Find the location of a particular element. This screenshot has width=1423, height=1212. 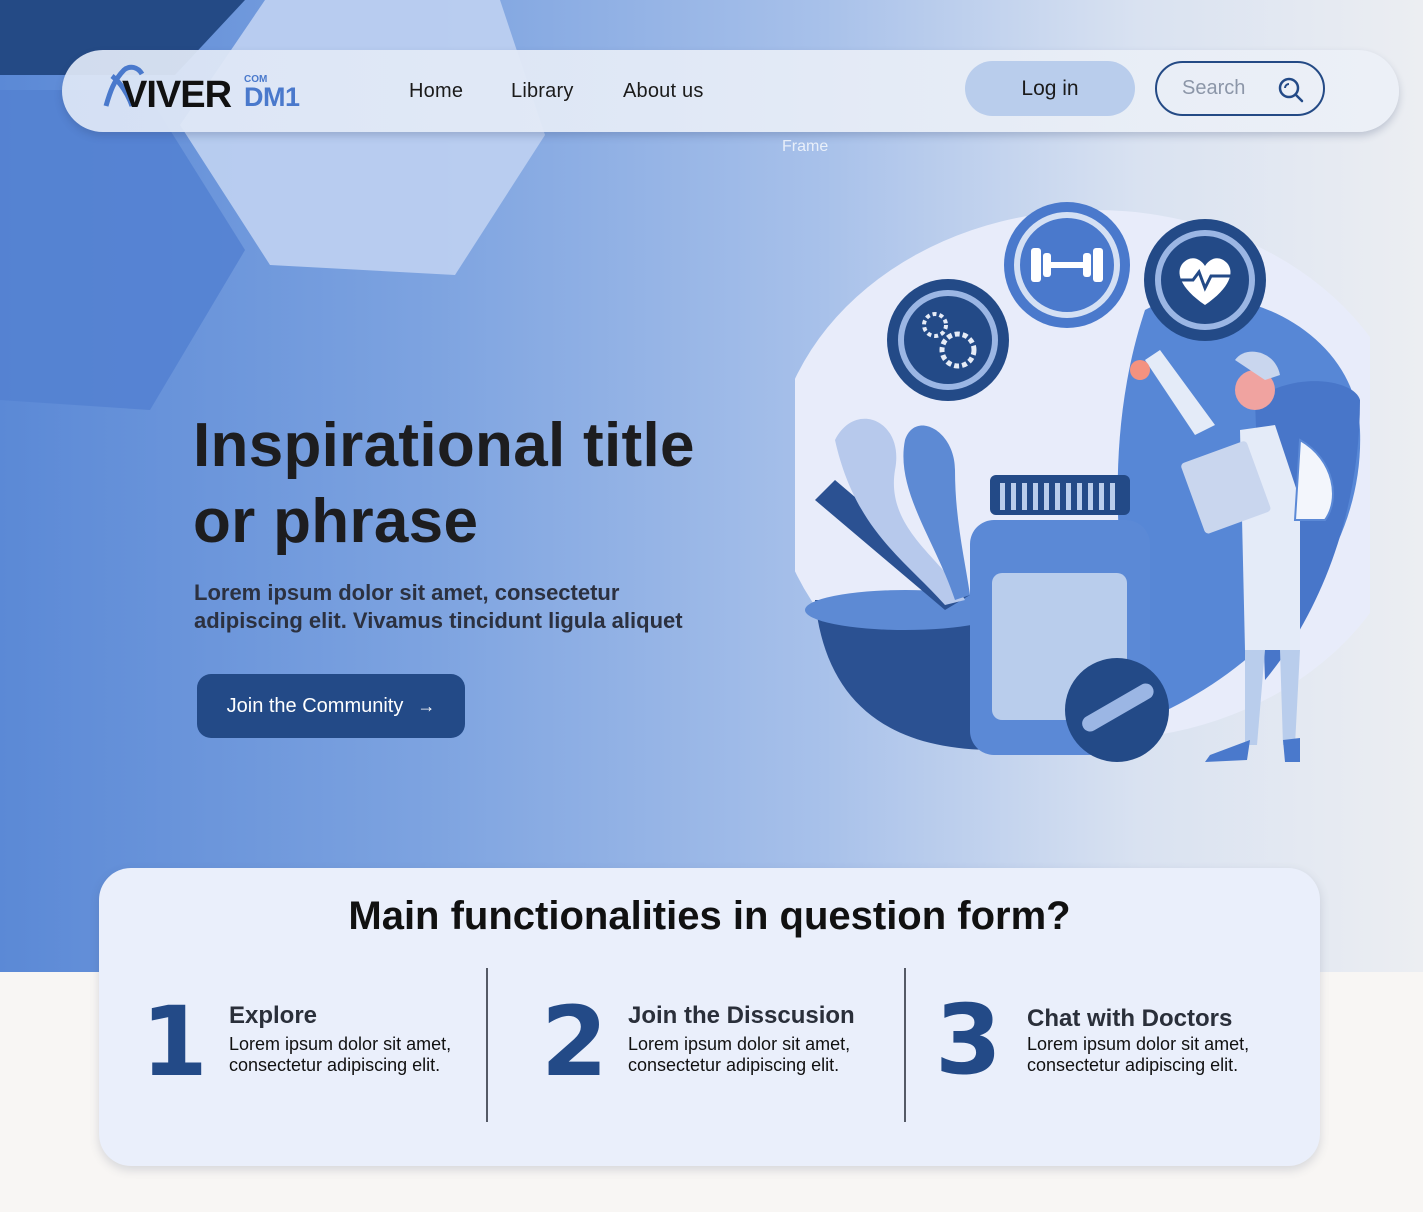

search-icon is located at coordinates (1291, 90).